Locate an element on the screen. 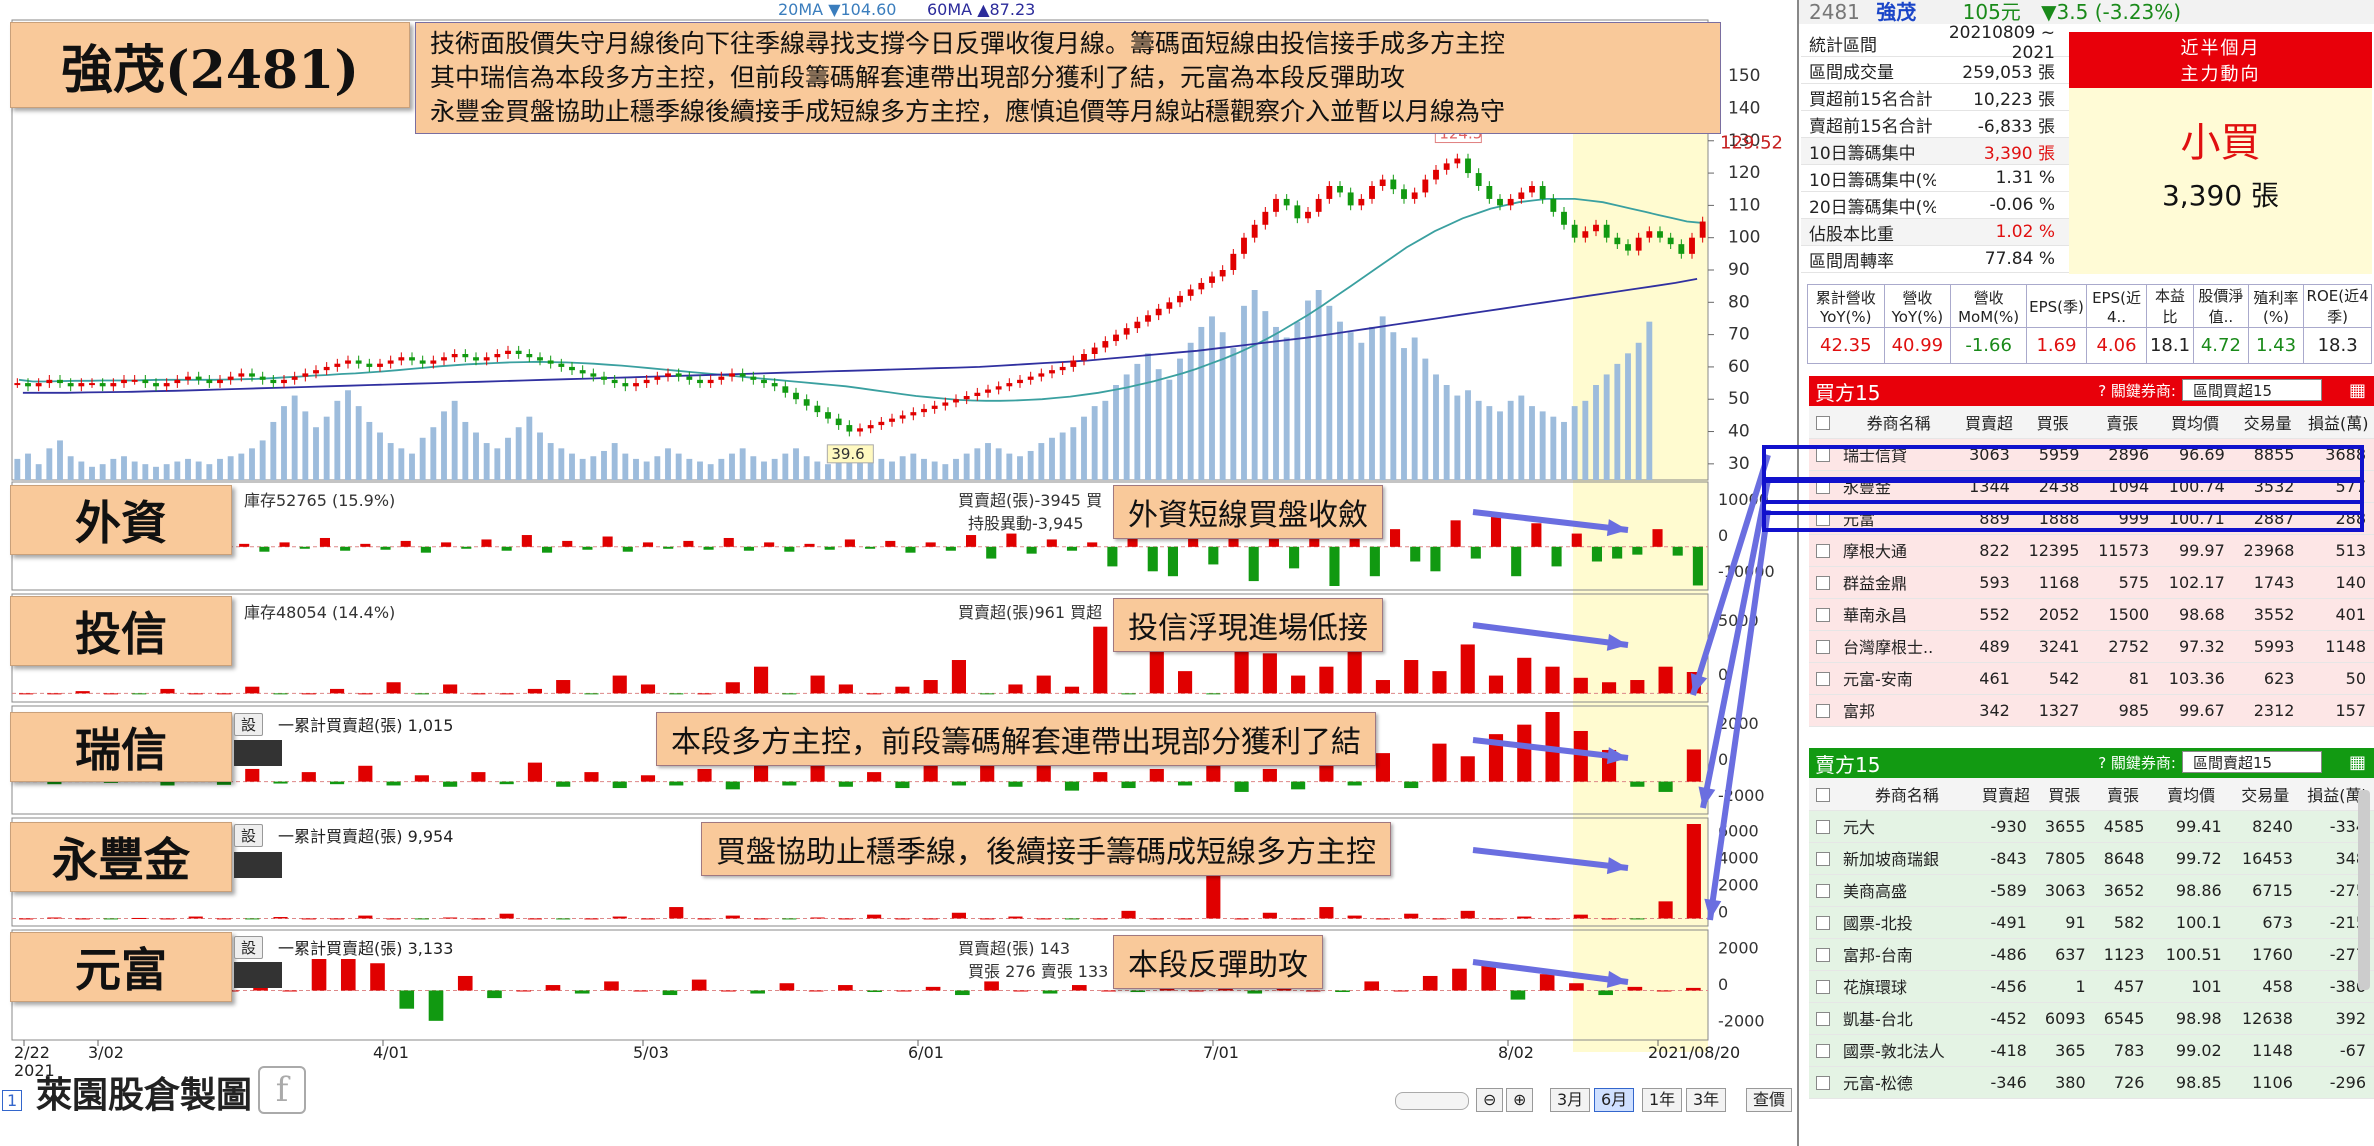 The height and width of the screenshot is (1146, 2374). range-3m-button: 3月 is located at coordinates (1570, 1100).